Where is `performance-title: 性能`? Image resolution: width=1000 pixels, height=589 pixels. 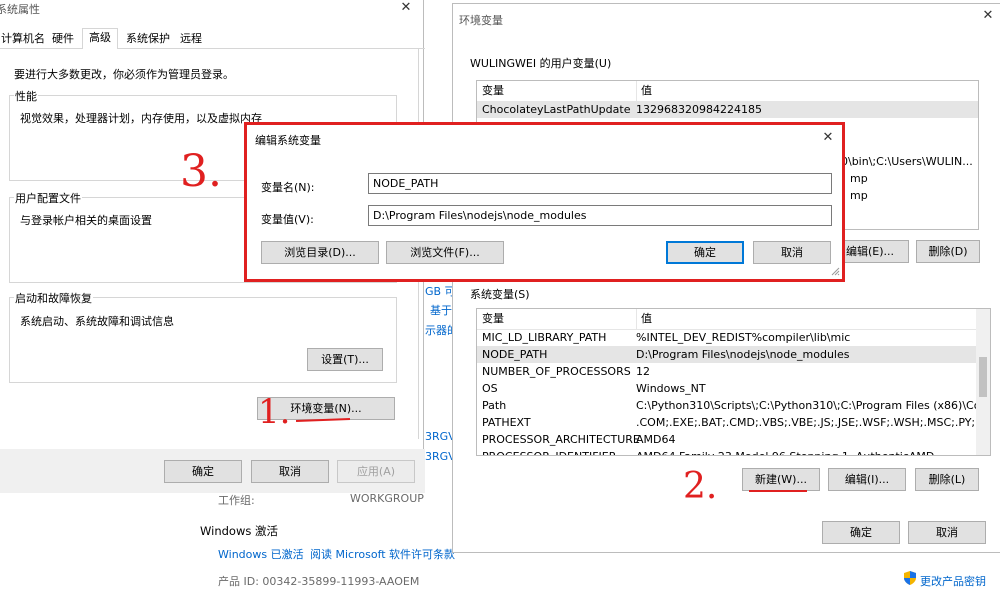 performance-title: 性能 is located at coordinates (26, 96).